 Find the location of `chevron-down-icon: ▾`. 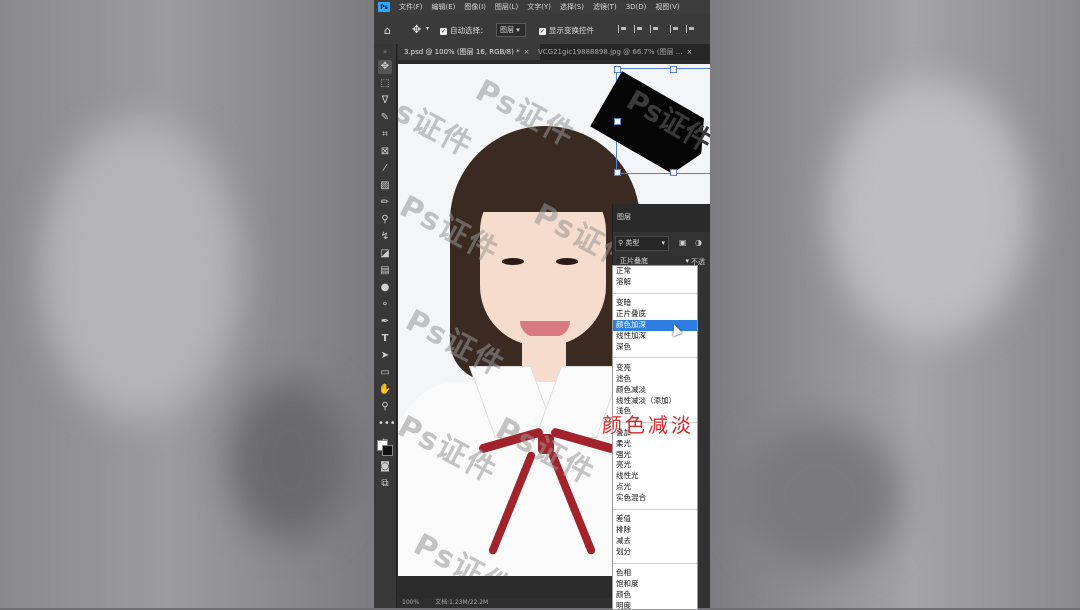

chevron-down-icon: ▾ is located at coordinates (427, 28).